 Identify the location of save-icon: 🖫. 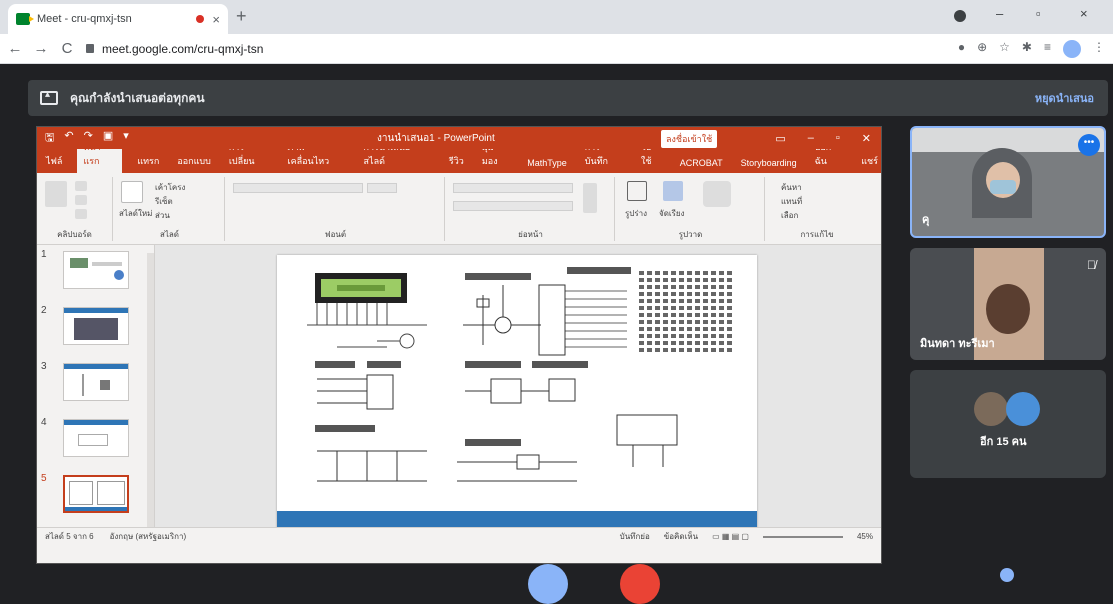
(49, 138).